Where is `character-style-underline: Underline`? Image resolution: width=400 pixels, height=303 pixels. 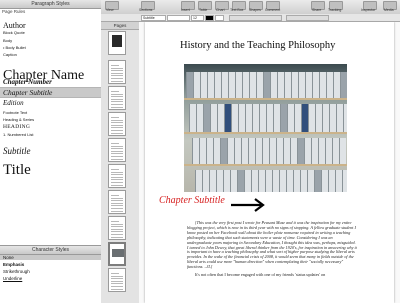
character-style-underline: Underline is located at coordinates (12, 278).